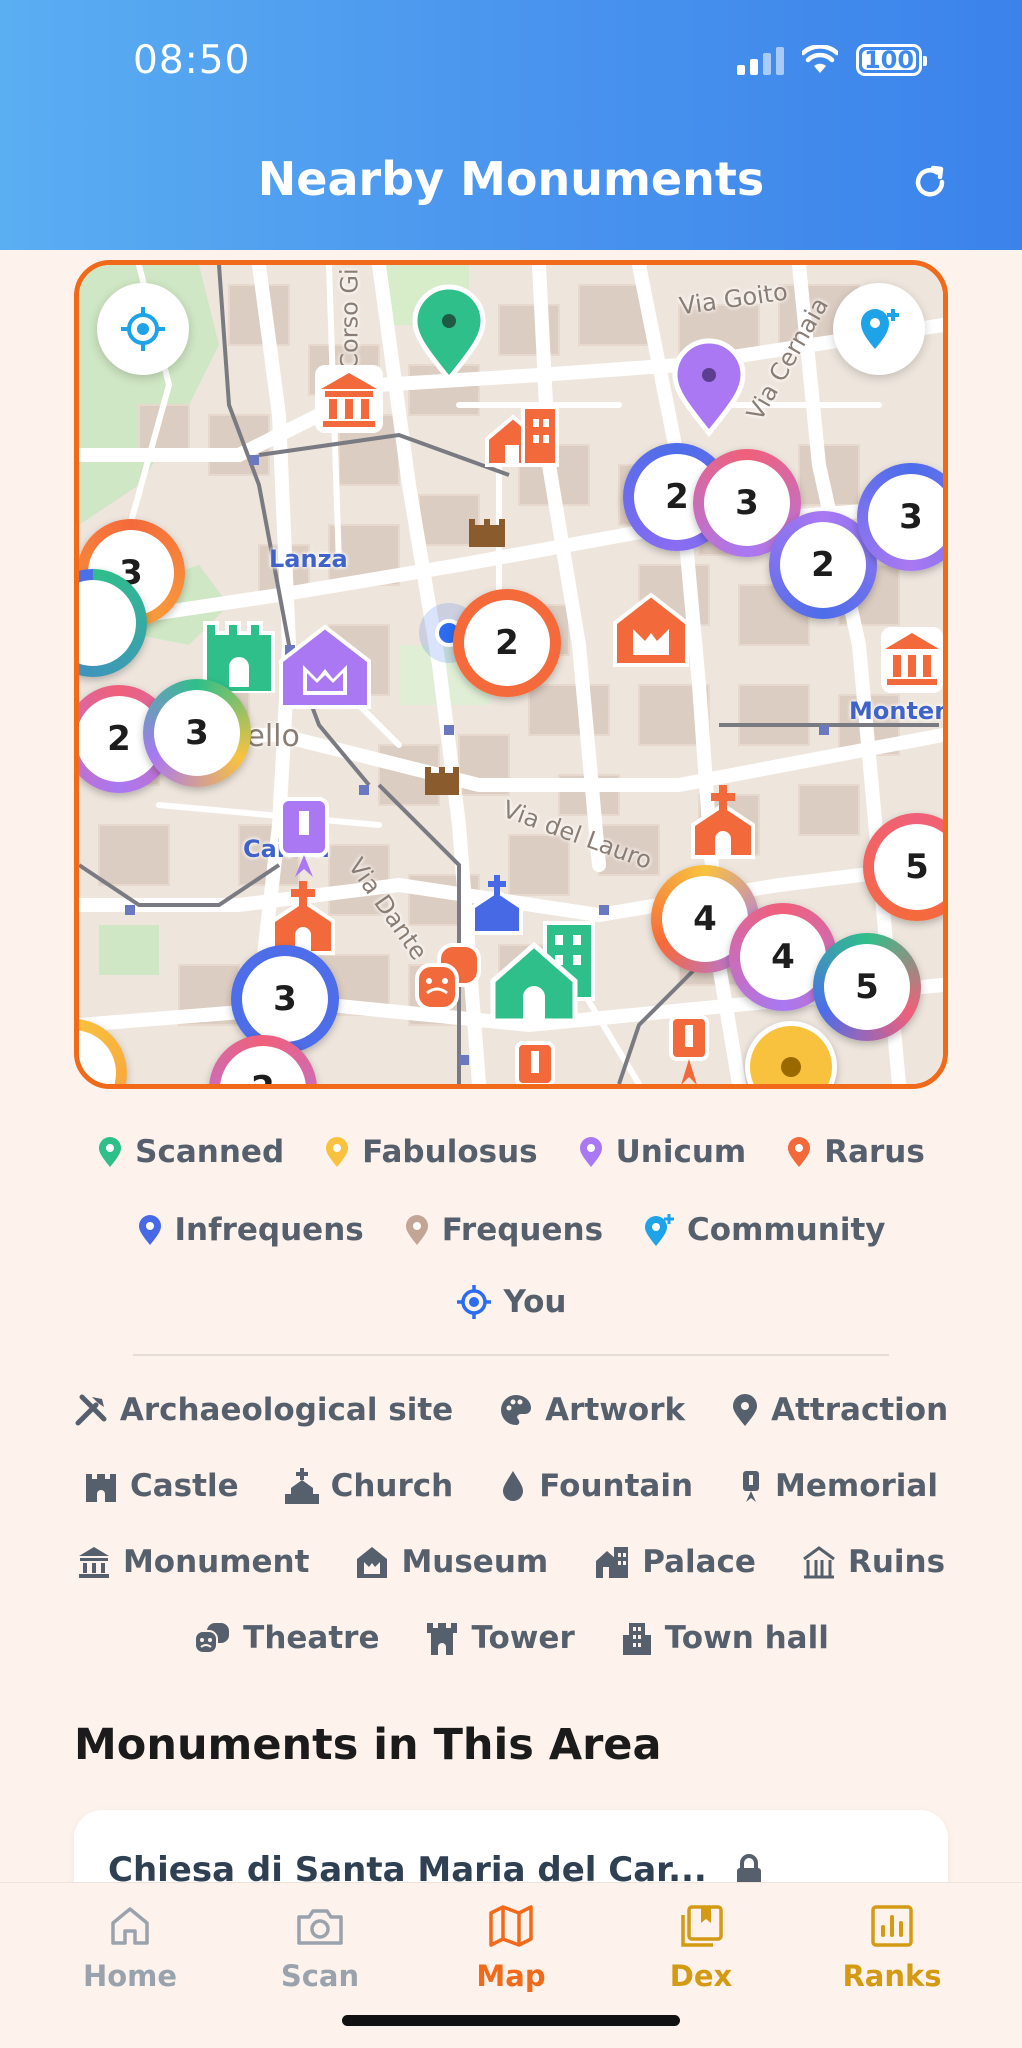 The height and width of the screenshot is (2048, 1022). I want to click on section-title: Monuments in This Area, so click(368, 1745).